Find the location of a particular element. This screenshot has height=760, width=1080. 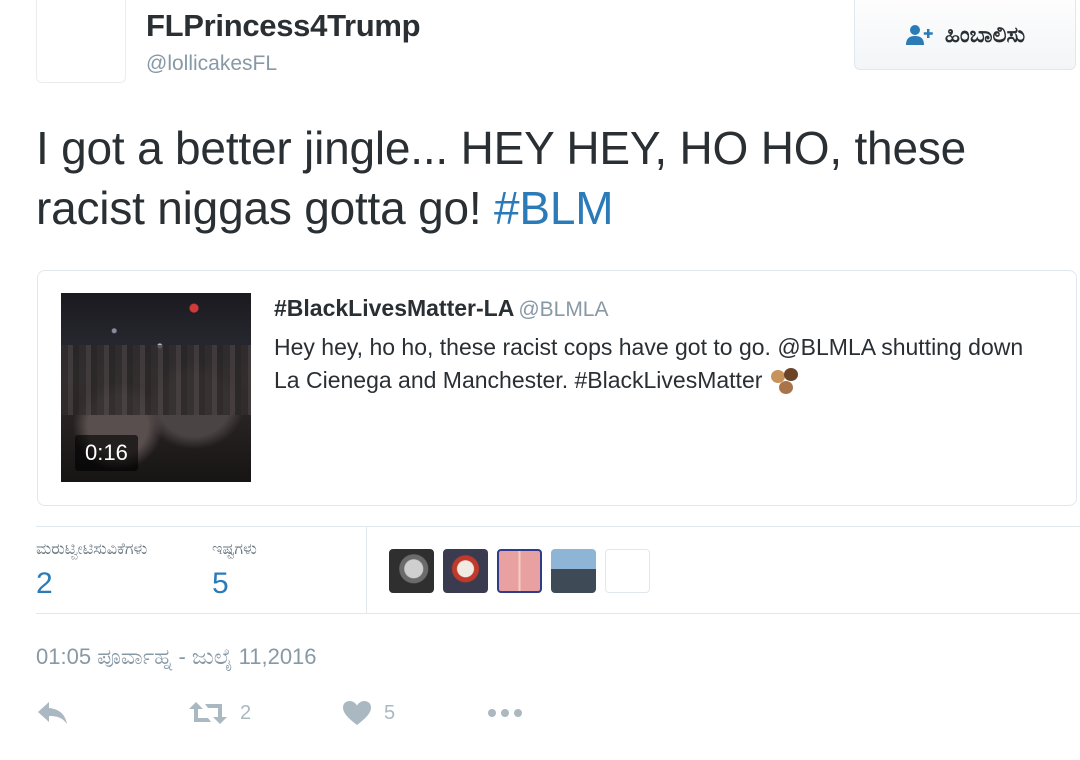

user-avatar is located at coordinates (81, 41).